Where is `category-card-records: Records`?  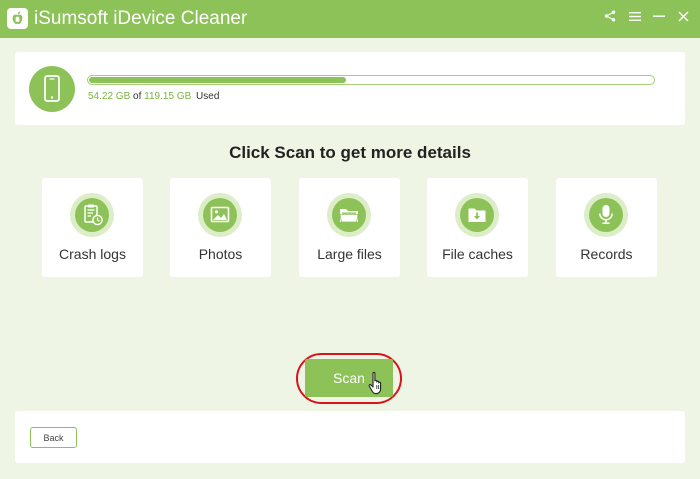 category-card-records: Records is located at coordinates (606, 227).